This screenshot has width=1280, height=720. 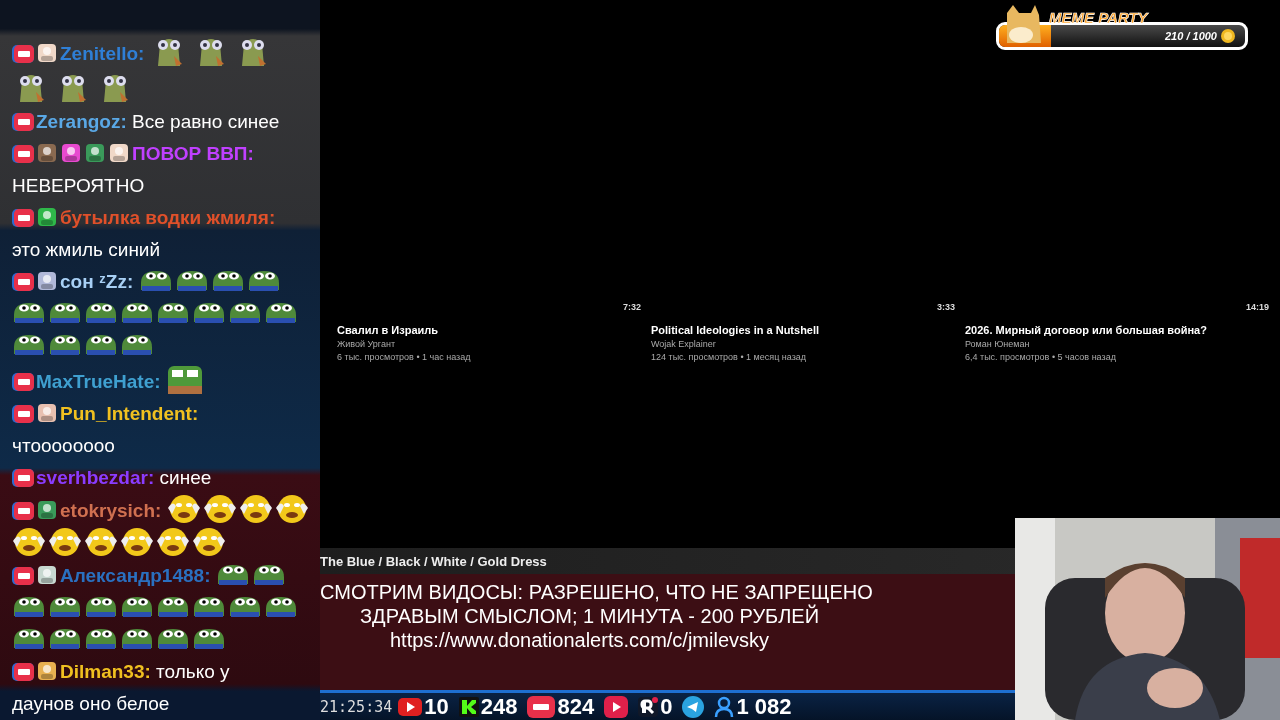 What do you see at coordinates (489, 330) in the screenshot?
I see `video-title: Свалил в Израиль` at bounding box center [489, 330].